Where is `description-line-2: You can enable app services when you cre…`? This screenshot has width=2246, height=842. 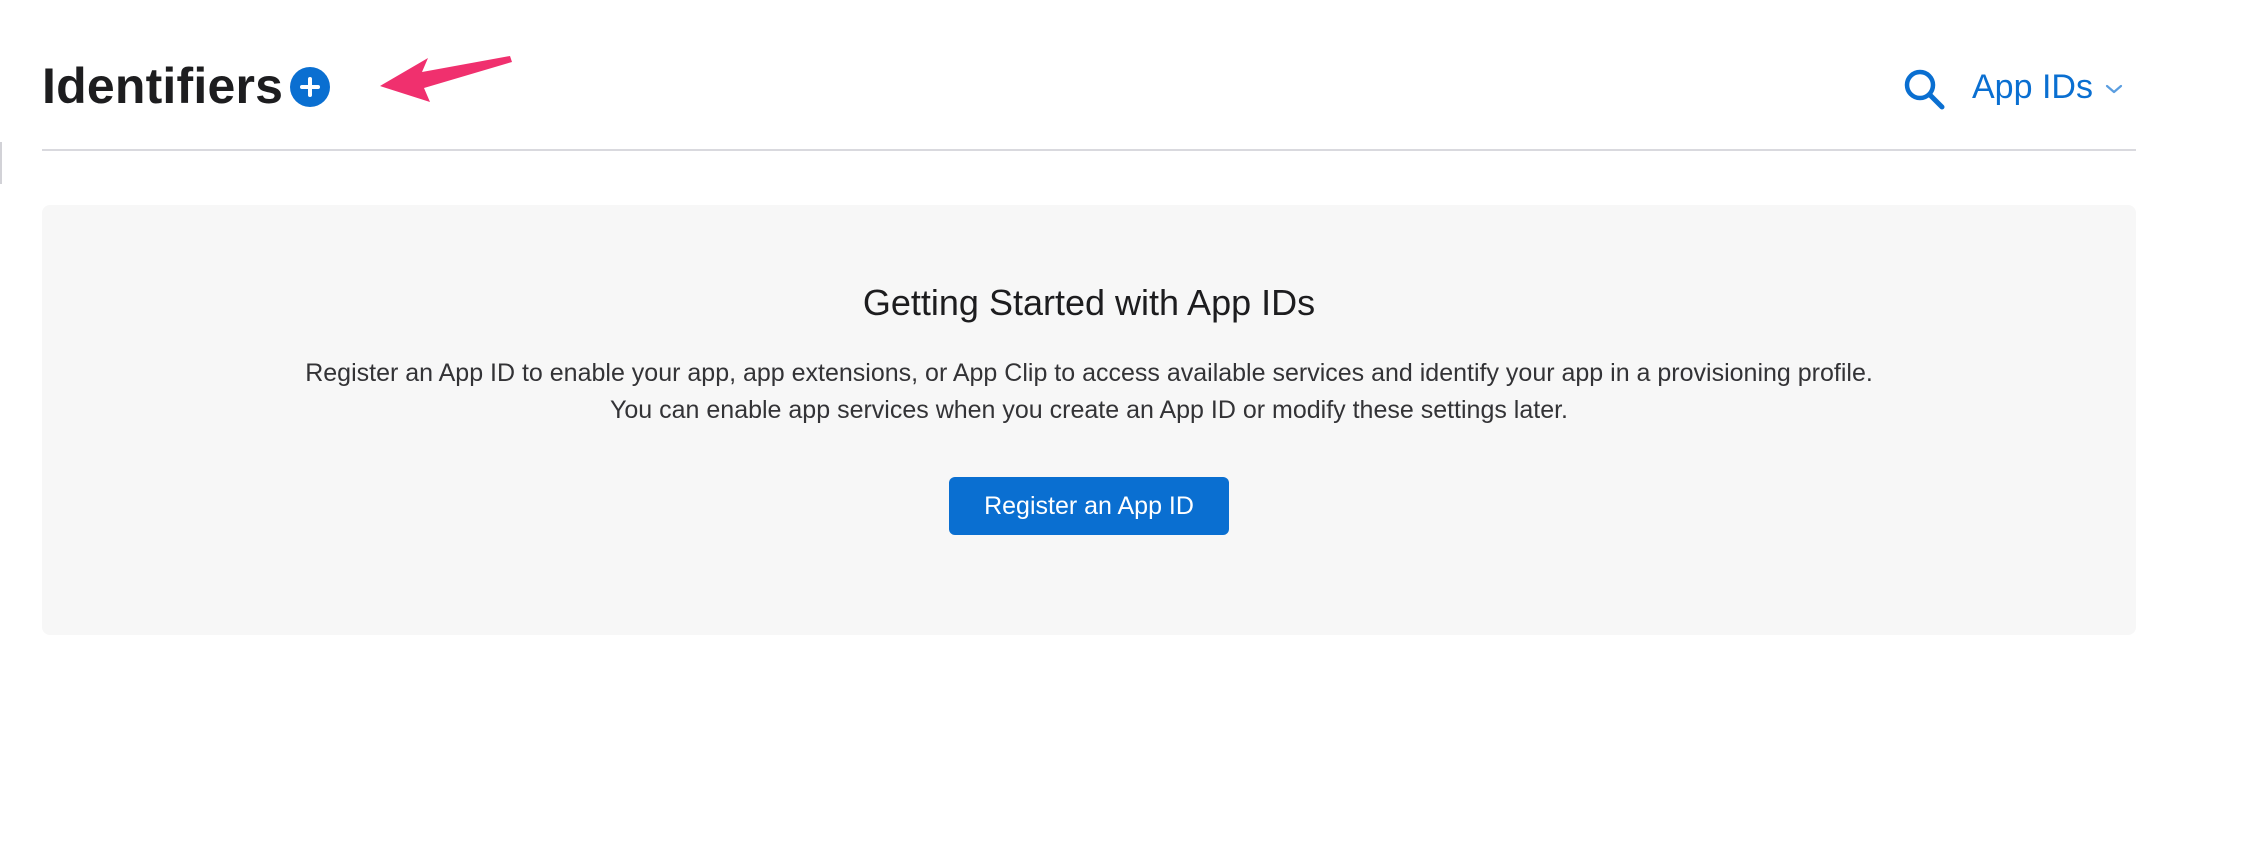
description-line-2: You can enable app services when you cre… is located at coordinates (1089, 410).